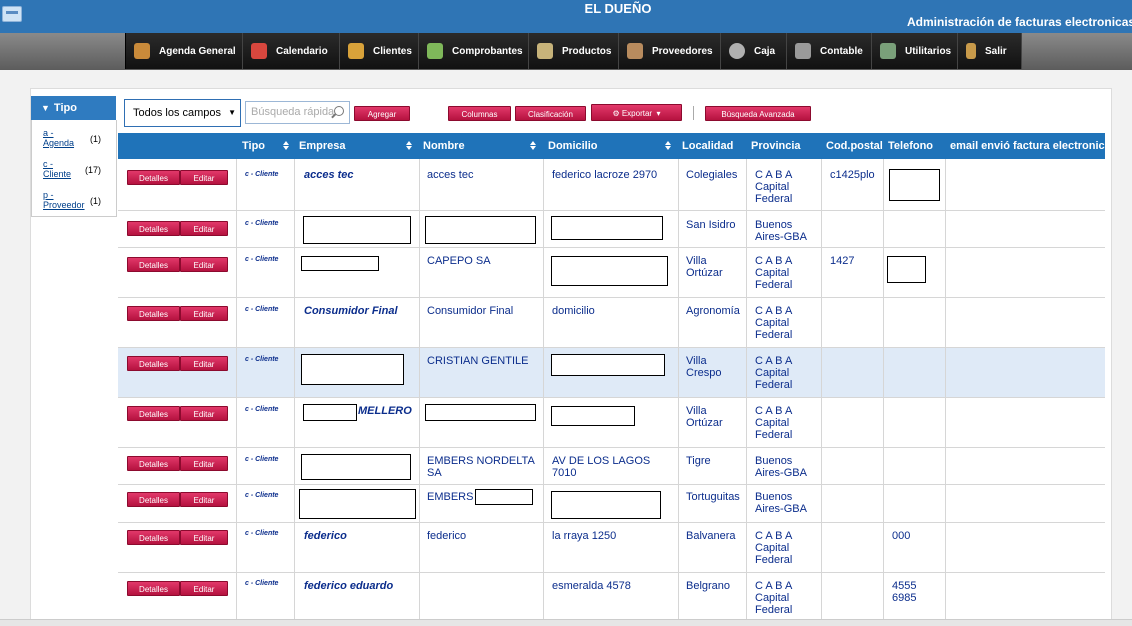  What do you see at coordinates (910, 146) in the screenshot?
I see `column-header-telefono: Telefono` at bounding box center [910, 146].